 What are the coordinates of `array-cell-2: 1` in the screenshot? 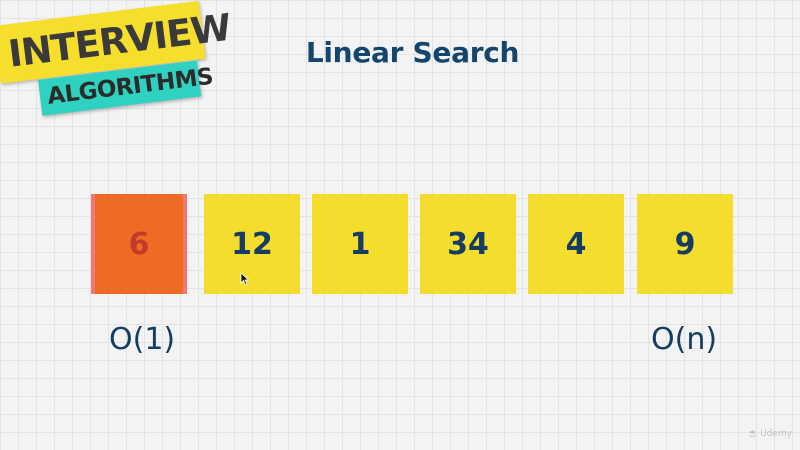 It's located at (360, 244).